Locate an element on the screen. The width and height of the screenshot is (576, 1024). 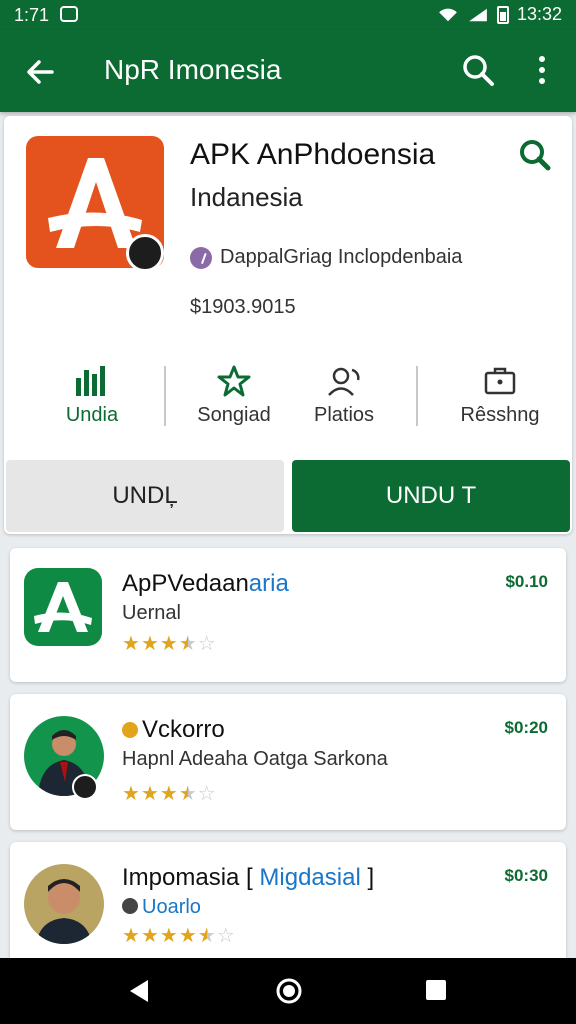
notification-icon is located at coordinates (69, 14).